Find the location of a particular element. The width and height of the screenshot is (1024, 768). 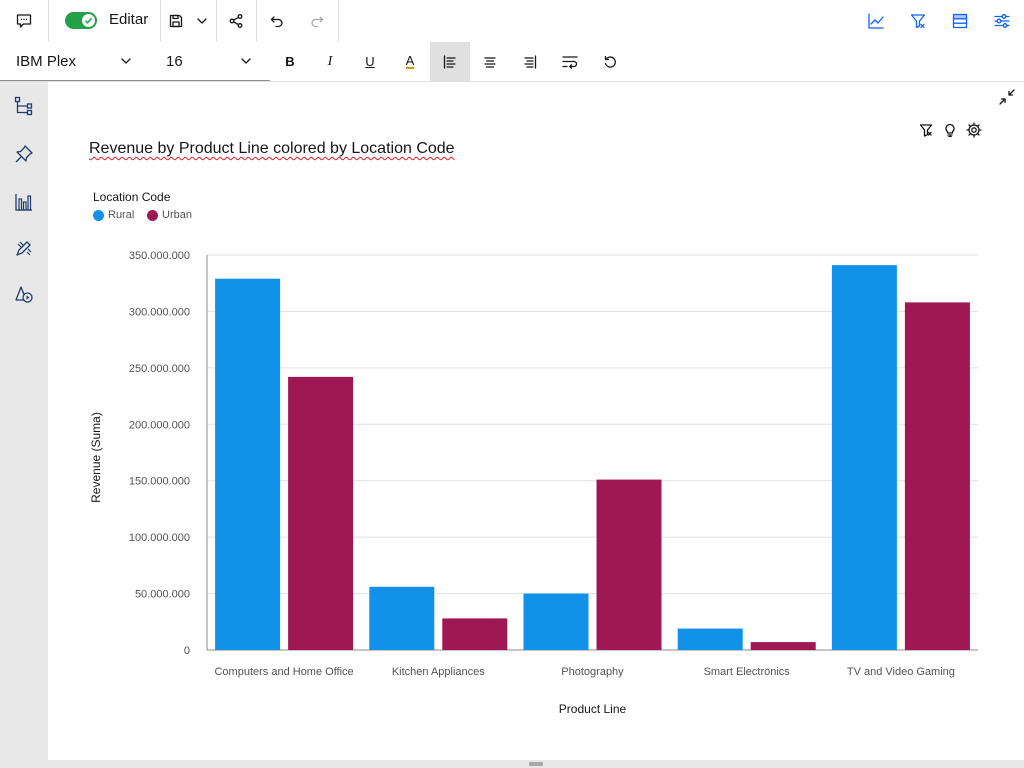

font-color-button: A is located at coordinates (410, 61).